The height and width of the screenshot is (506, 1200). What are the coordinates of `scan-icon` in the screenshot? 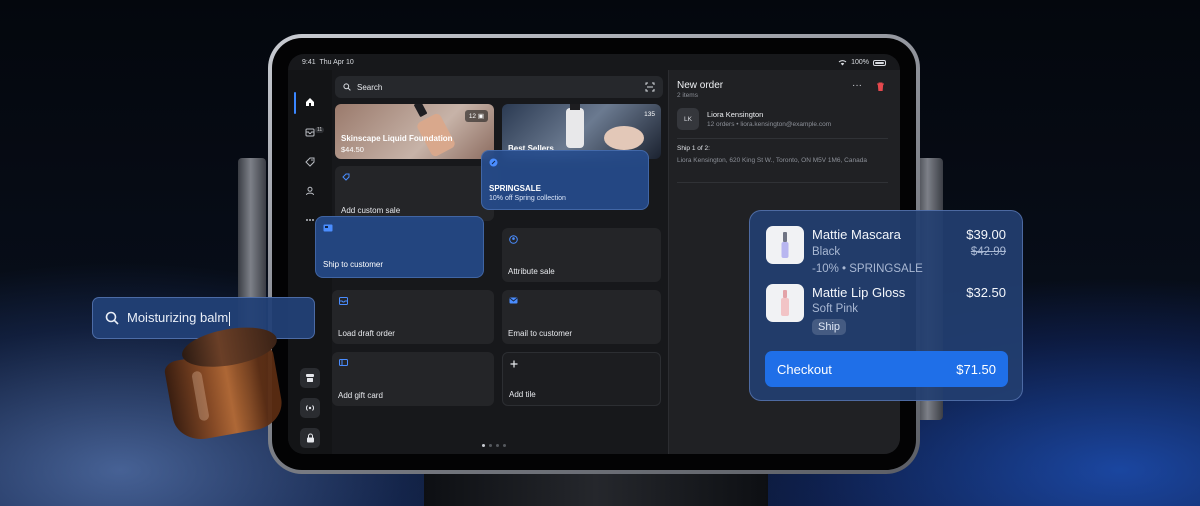 It's located at (650, 87).